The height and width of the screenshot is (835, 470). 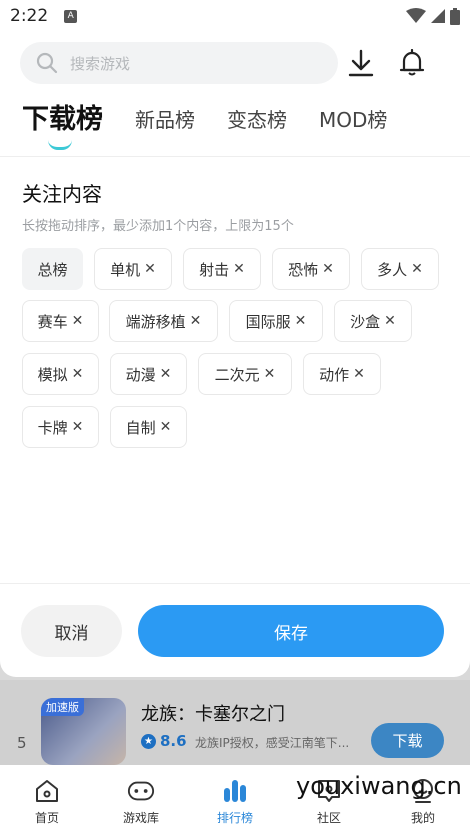 What do you see at coordinates (52, 374) in the screenshot?
I see `chip-label: 模拟` at bounding box center [52, 374].